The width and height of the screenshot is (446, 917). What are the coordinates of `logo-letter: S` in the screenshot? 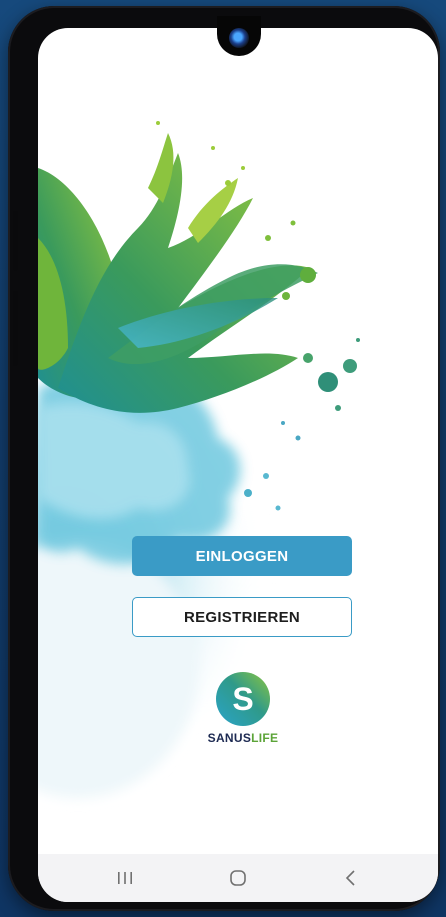 It's located at (242, 699).